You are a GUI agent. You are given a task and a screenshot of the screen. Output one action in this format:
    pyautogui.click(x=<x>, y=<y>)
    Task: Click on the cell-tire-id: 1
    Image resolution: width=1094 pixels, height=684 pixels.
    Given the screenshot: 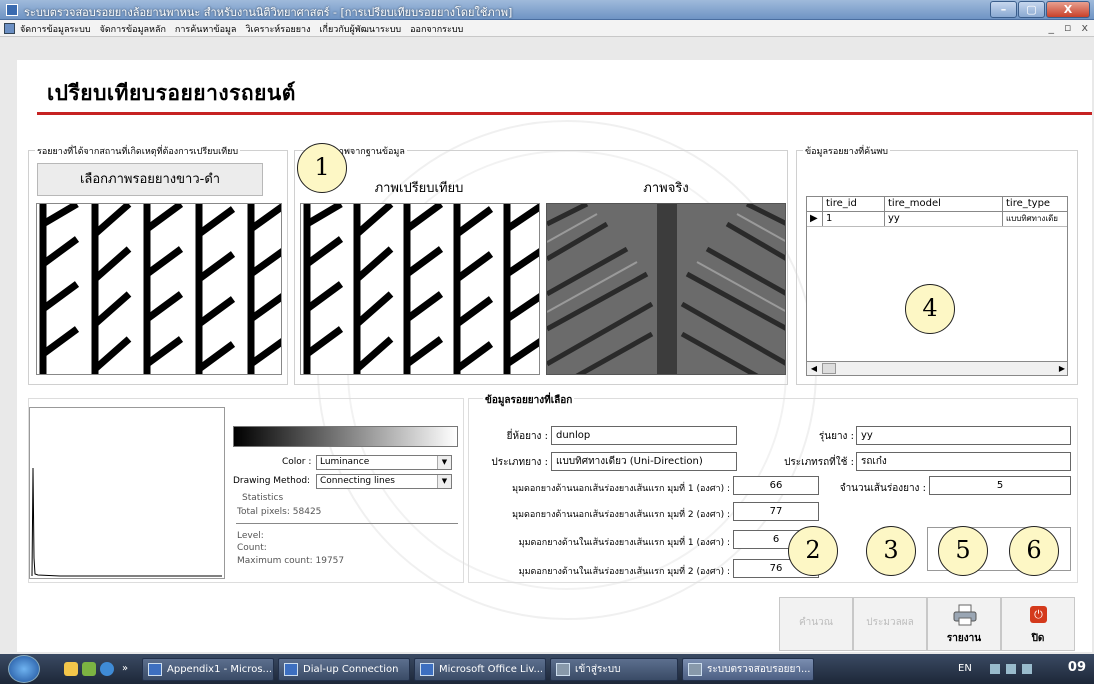 What is the action you would take?
    pyautogui.click(x=854, y=219)
    